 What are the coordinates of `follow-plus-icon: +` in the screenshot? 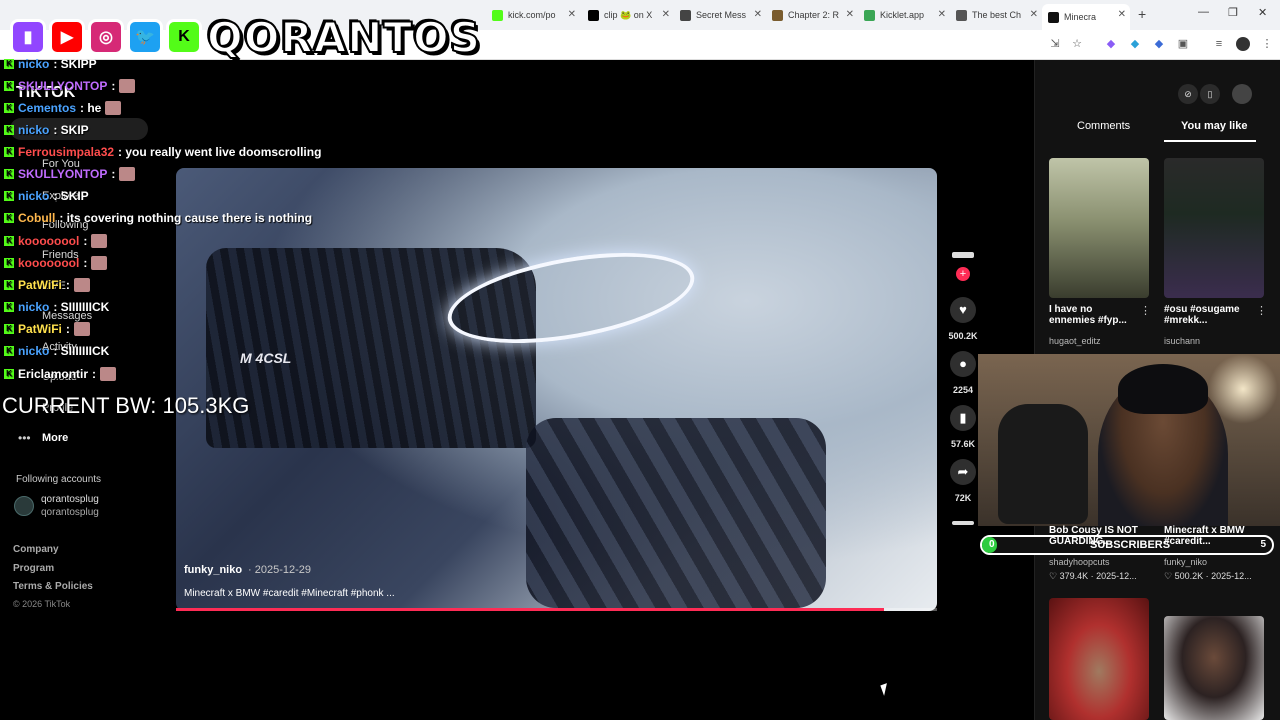 It's located at (963, 274).